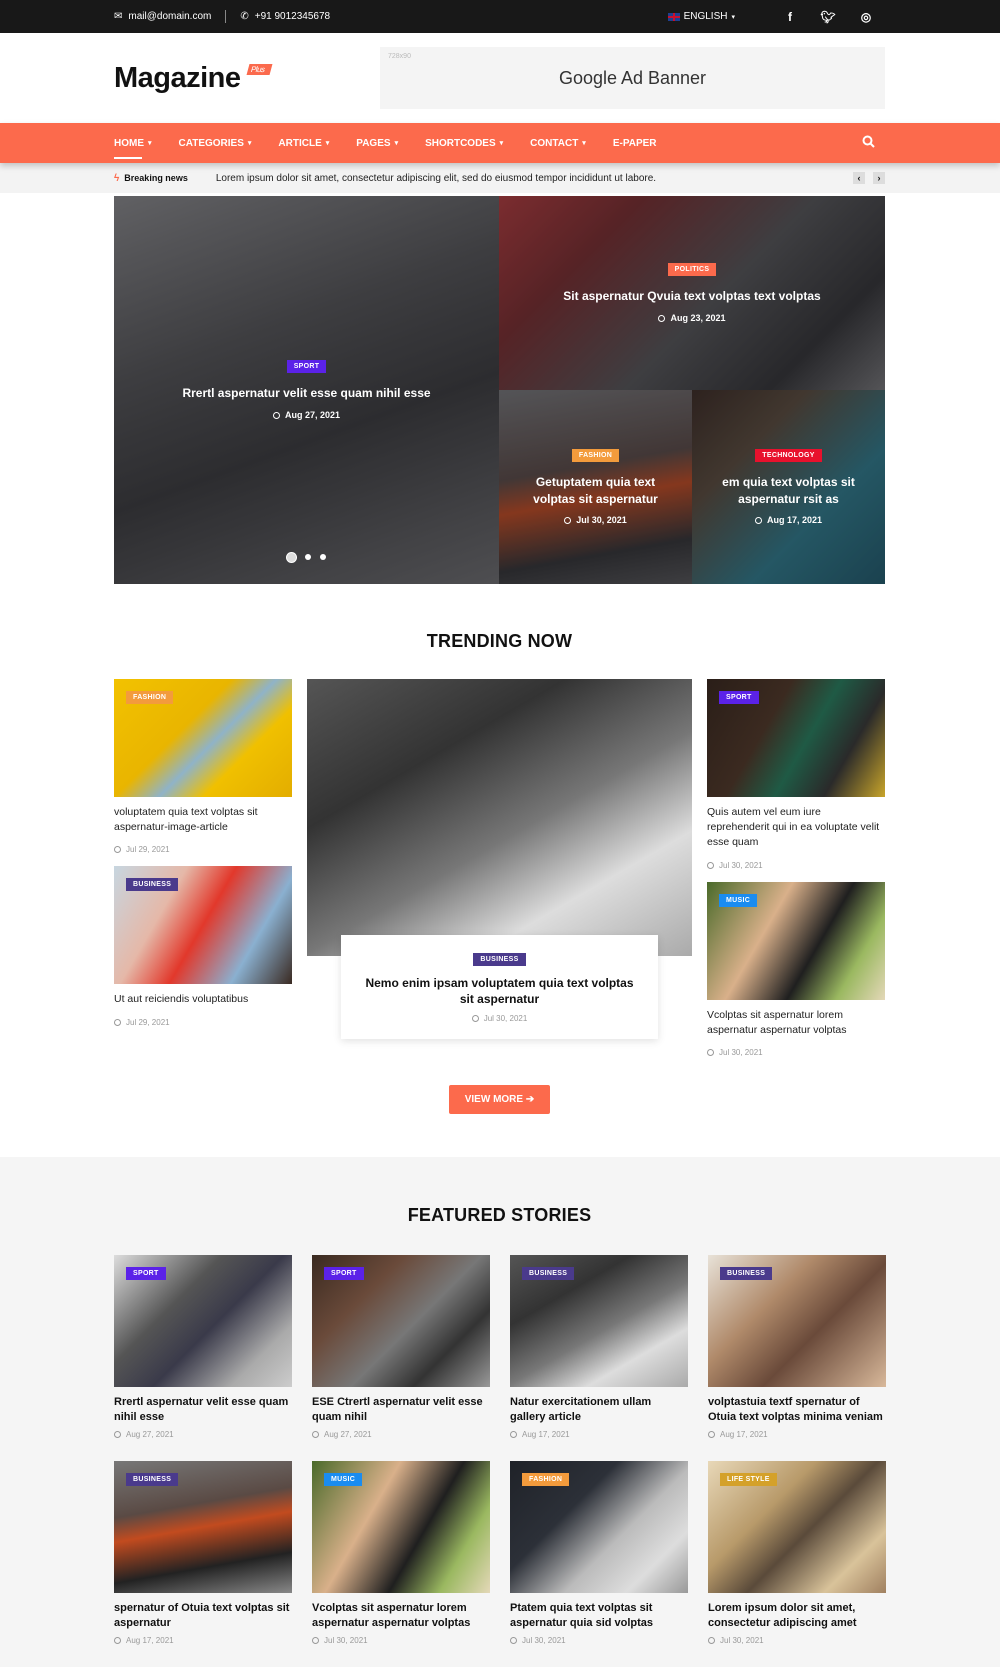 Image resolution: width=1000 pixels, height=1667 pixels. Describe the element at coordinates (866, 17) in the screenshot. I see `instagram-icon: ◎` at that location.